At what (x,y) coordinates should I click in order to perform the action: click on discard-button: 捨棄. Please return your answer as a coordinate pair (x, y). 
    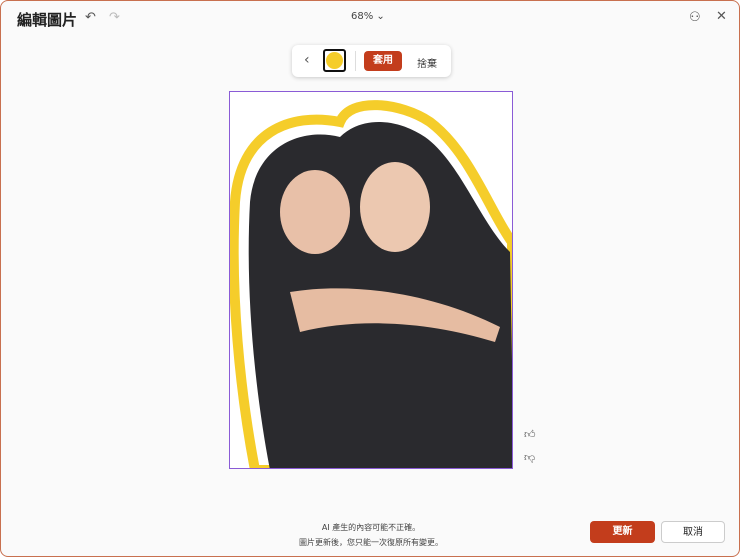
    Looking at the image, I should click on (427, 62).